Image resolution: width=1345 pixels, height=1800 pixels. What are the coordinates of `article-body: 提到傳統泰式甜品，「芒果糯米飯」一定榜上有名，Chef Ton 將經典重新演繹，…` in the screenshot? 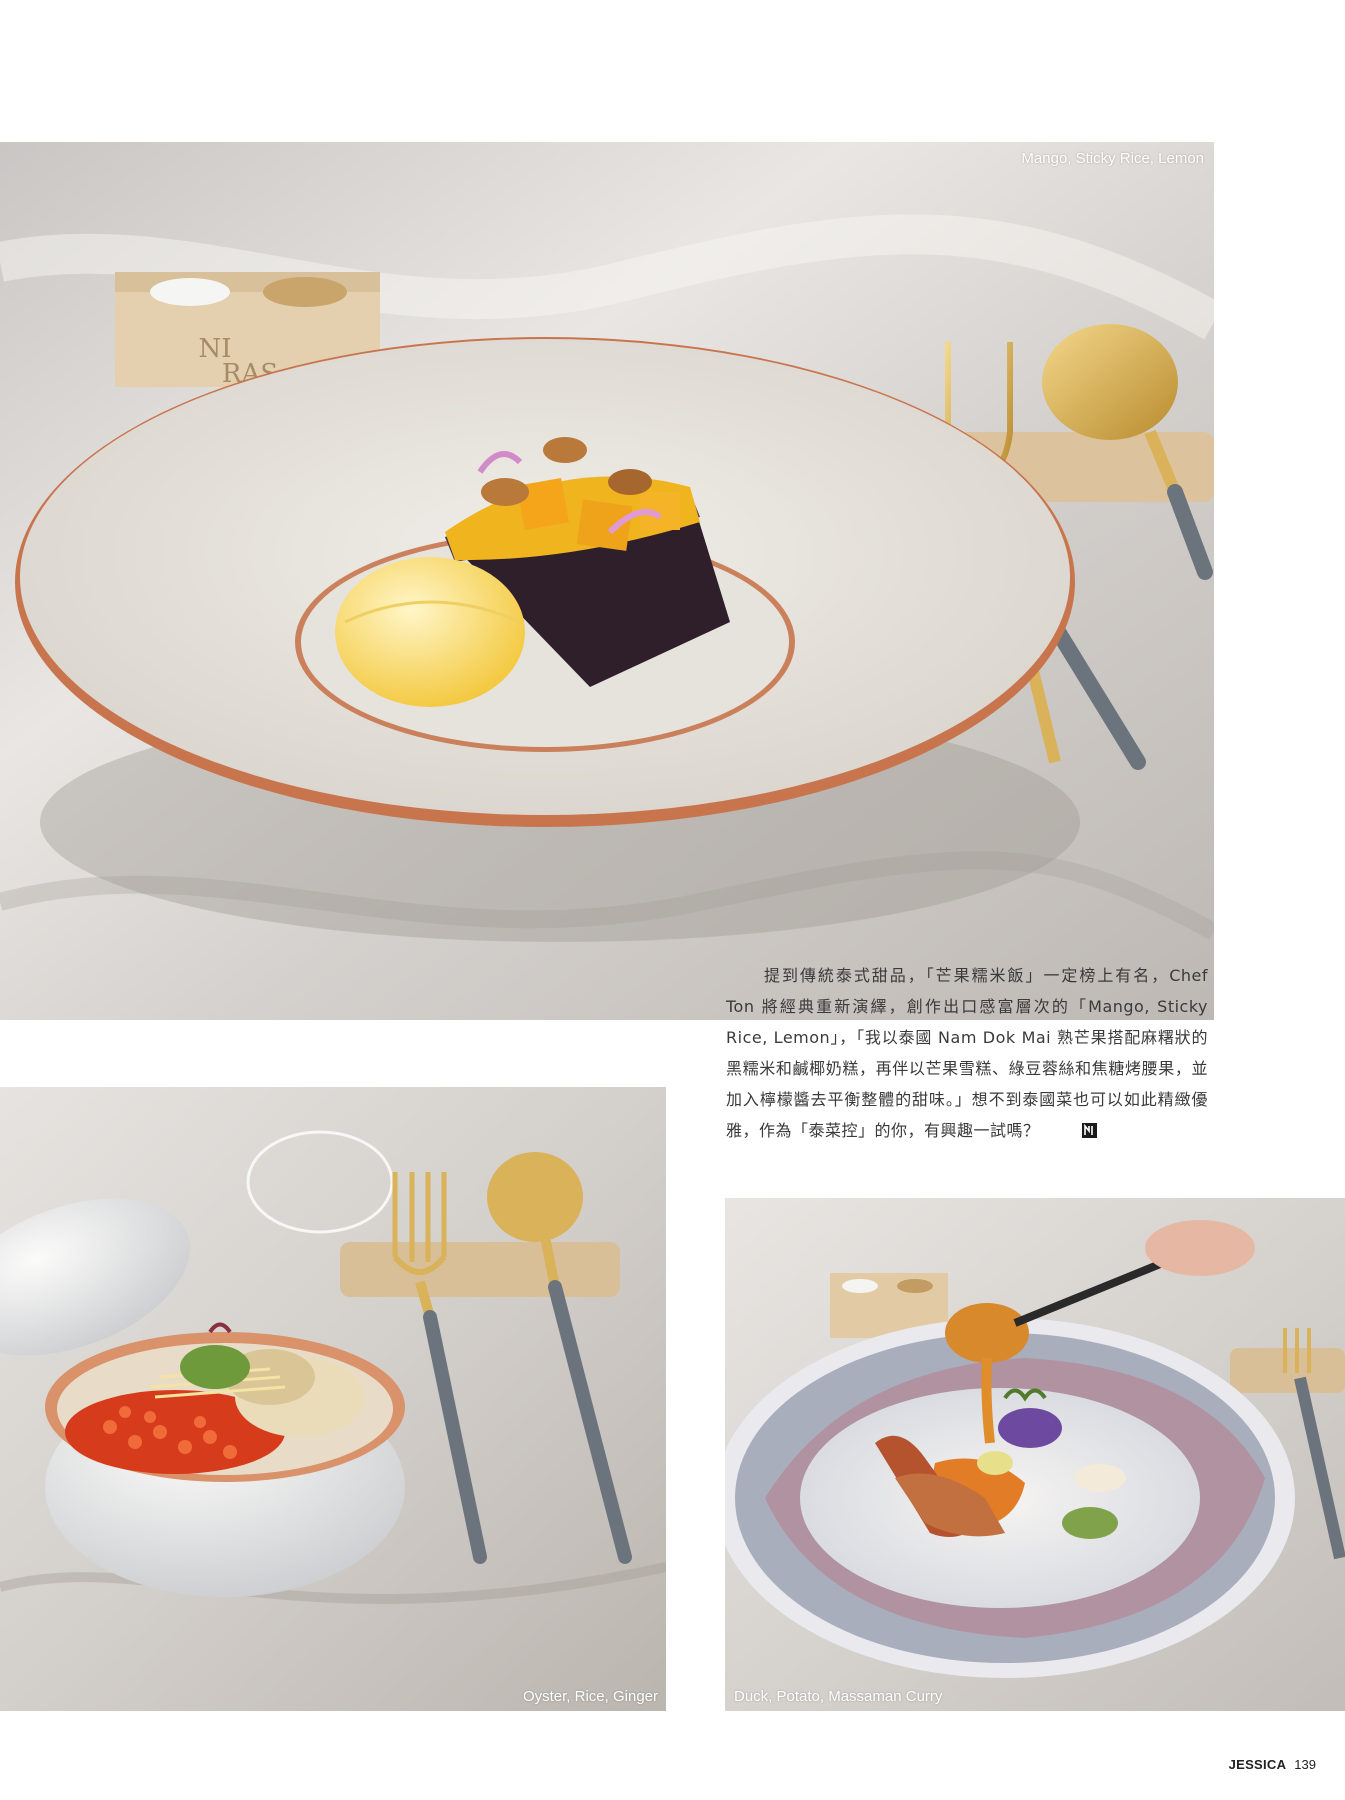 It's located at (967, 1053).